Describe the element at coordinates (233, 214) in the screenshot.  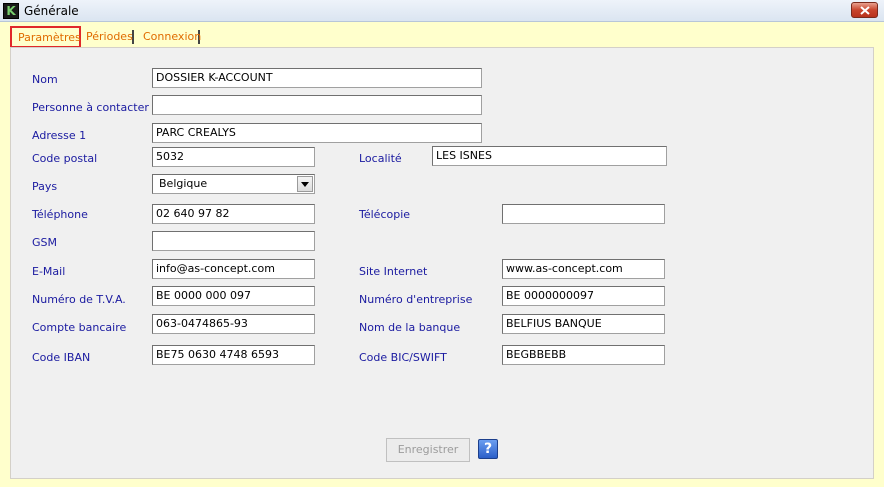
I see `telephone-field: 02 640 97 82` at that location.